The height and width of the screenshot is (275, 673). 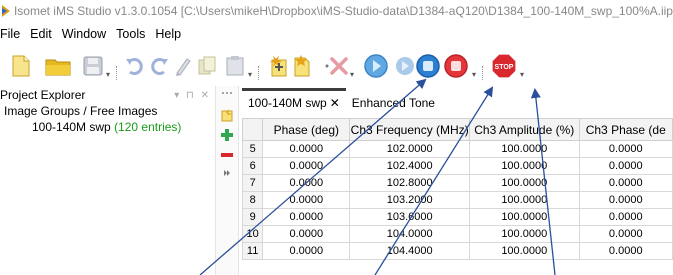 I want to click on row-number: 11, so click(x=253, y=251).